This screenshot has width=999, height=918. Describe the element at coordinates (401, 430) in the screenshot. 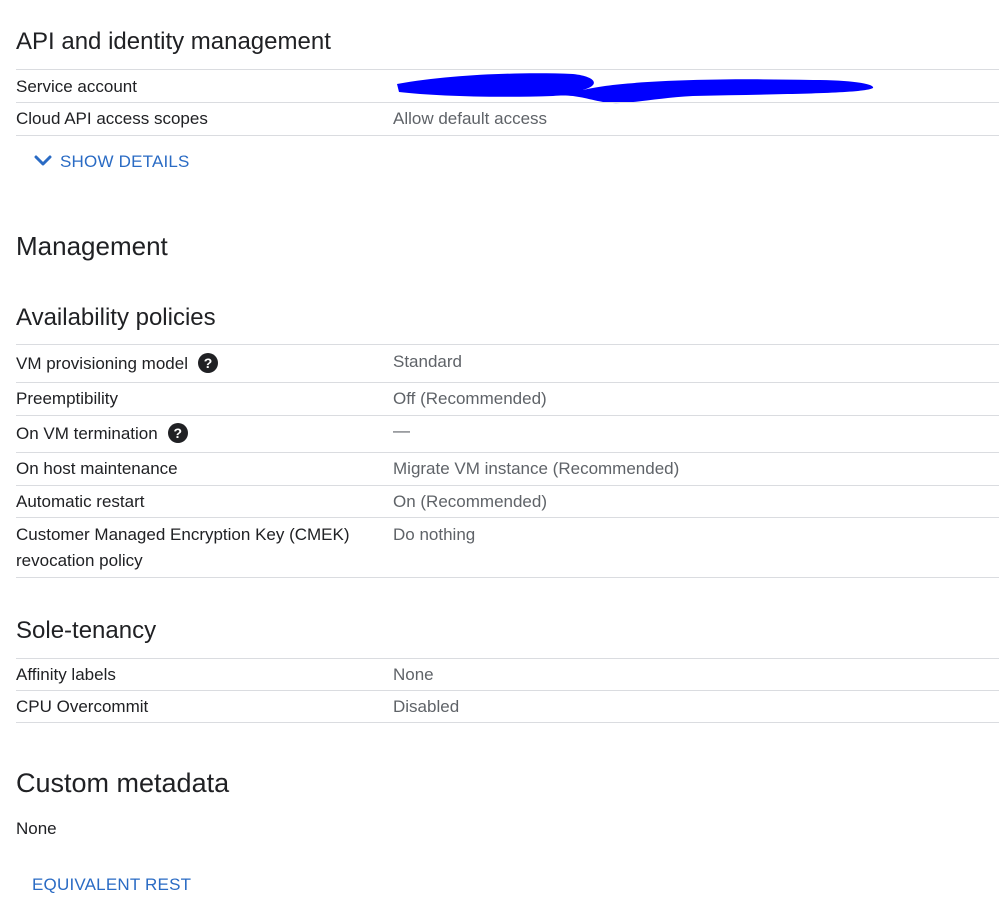

I see `on-vm-termination-value: —` at that location.